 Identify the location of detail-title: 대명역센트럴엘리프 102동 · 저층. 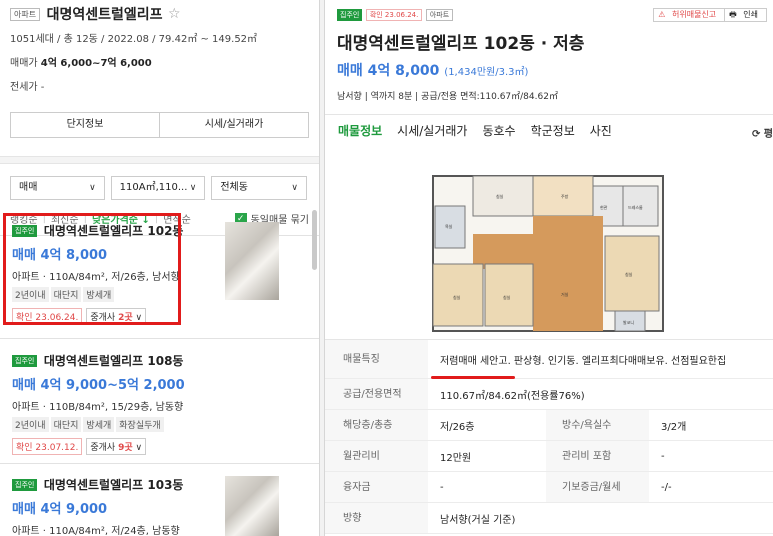
(461, 44).